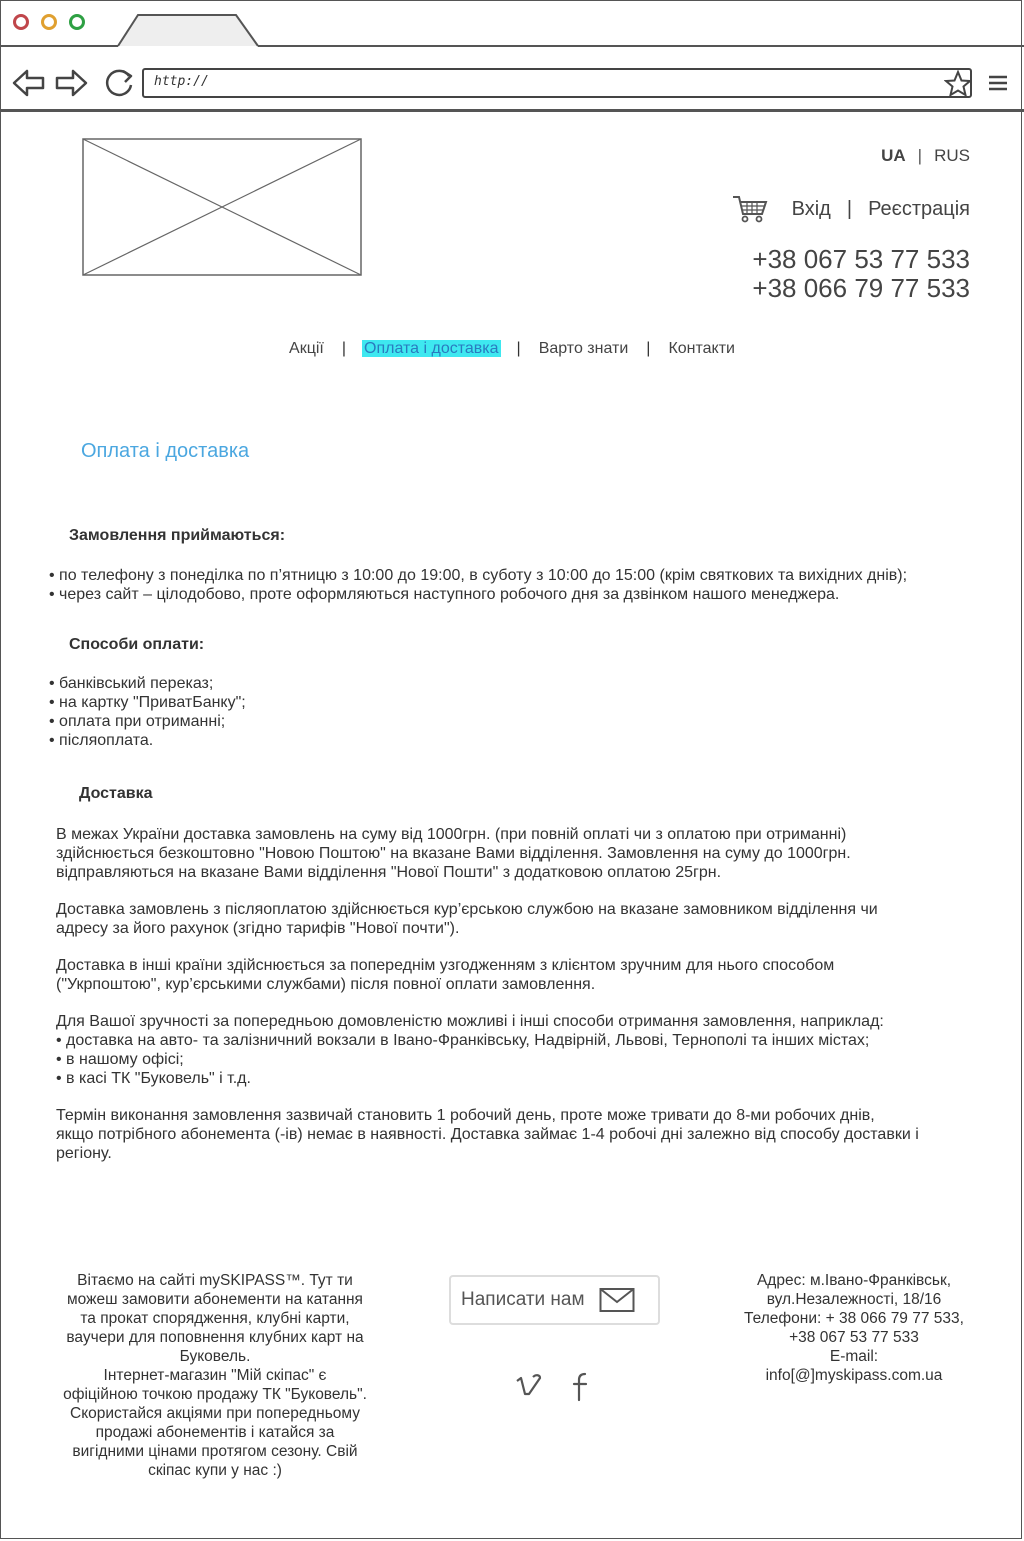  What do you see at coordinates (584, 348) in the screenshot?
I see `nav-item-good-to-know: Варто знати` at bounding box center [584, 348].